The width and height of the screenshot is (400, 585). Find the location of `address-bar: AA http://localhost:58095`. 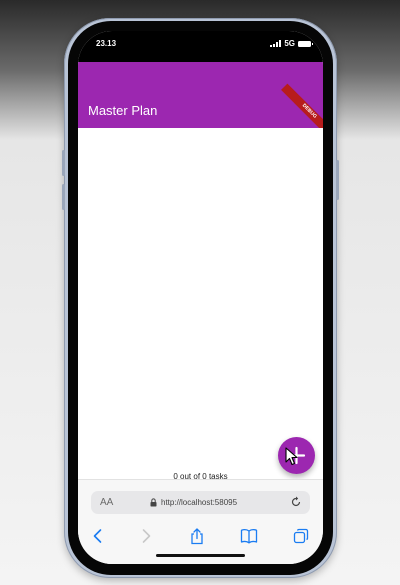

address-bar: AA http://localhost:58095 is located at coordinates (200, 502).